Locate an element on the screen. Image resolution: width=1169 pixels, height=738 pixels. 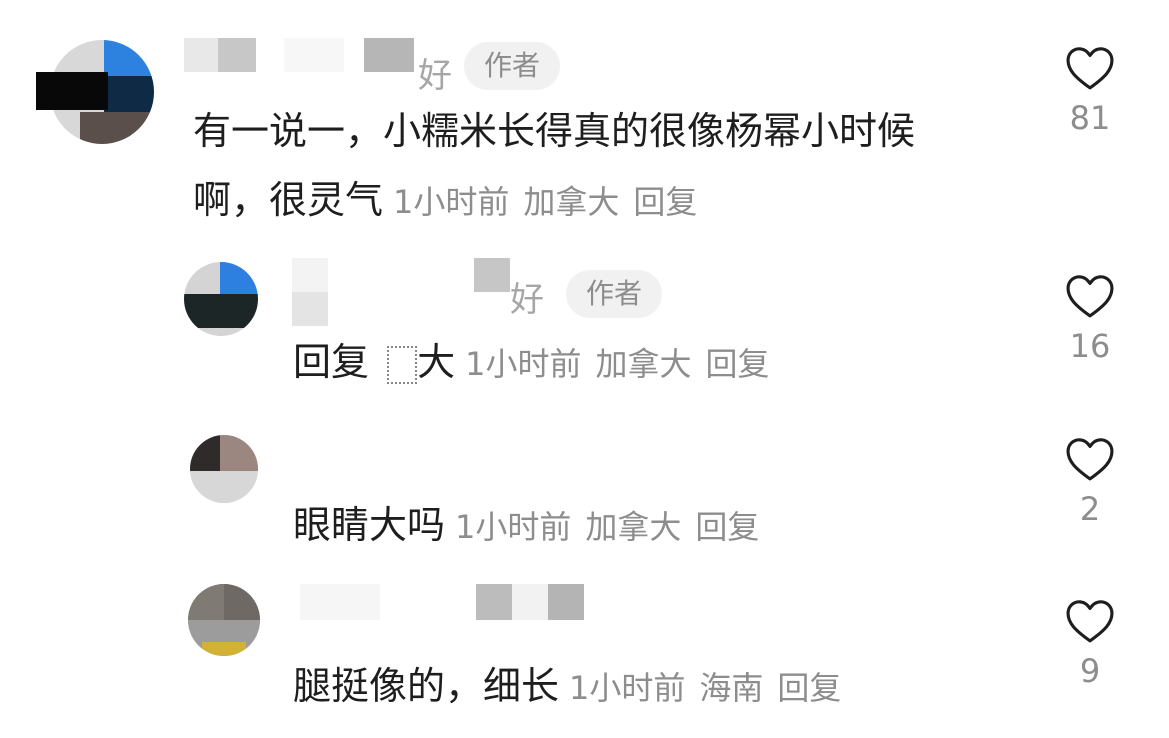
username-obscured is located at coordinates (460, 604).